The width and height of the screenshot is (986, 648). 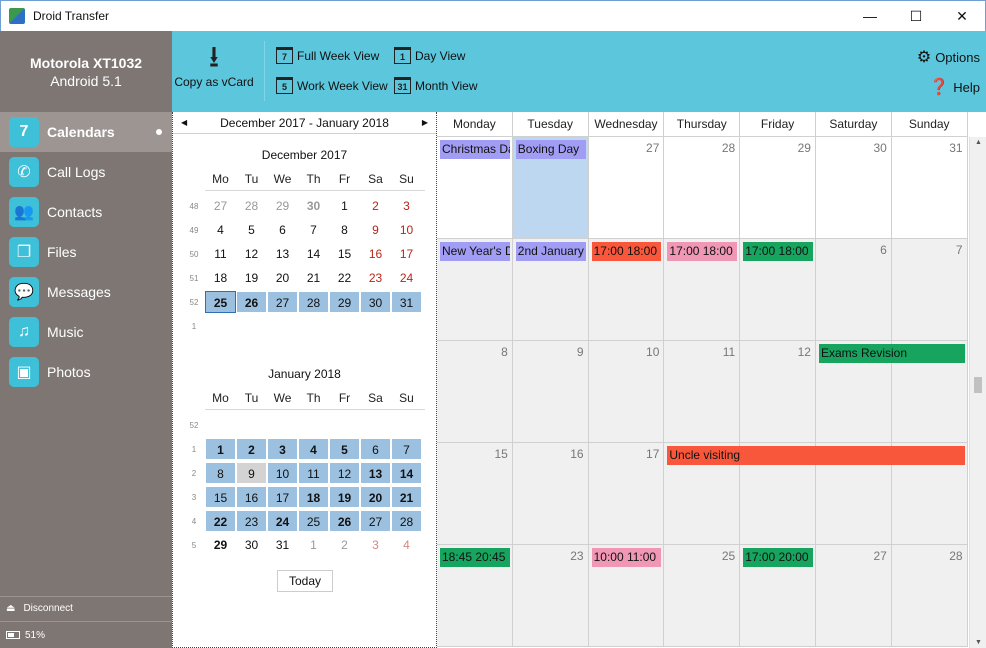 What do you see at coordinates (214, 65) in the screenshot?
I see `copy-vcard-button: ⭳ Copy as vCard` at bounding box center [214, 65].